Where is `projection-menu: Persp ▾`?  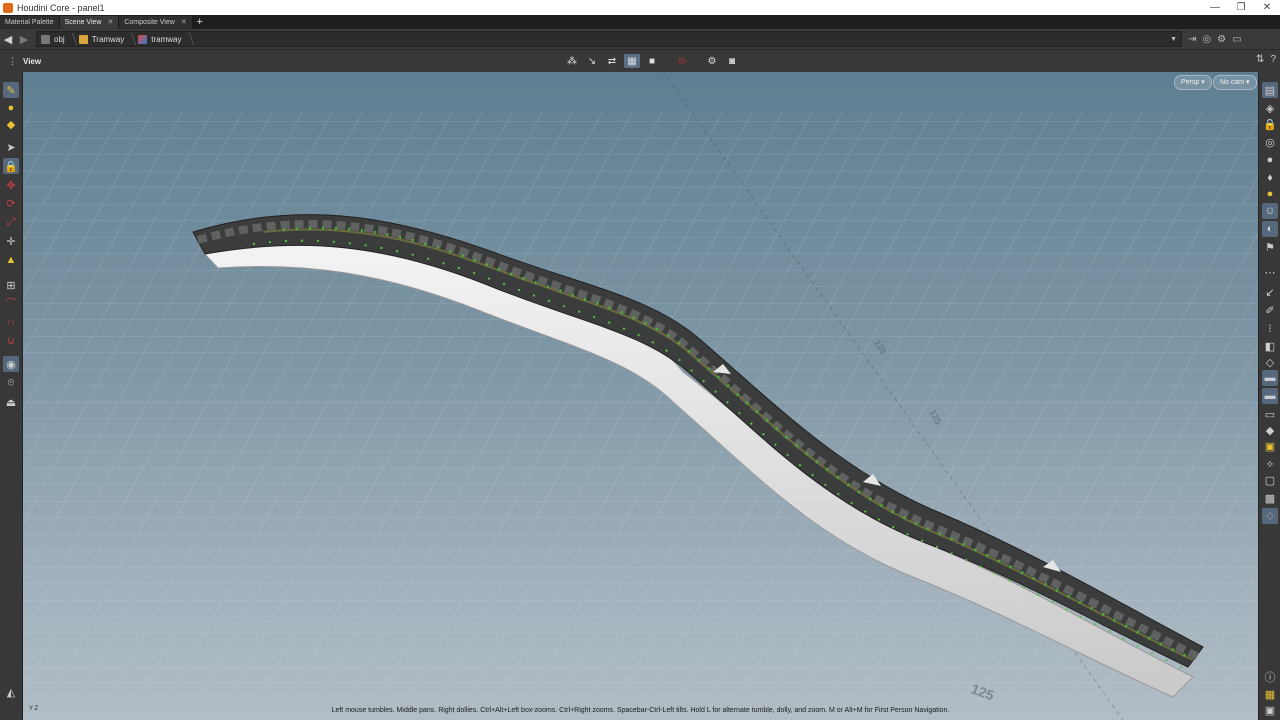
projection-menu: Persp ▾ is located at coordinates (1193, 82).